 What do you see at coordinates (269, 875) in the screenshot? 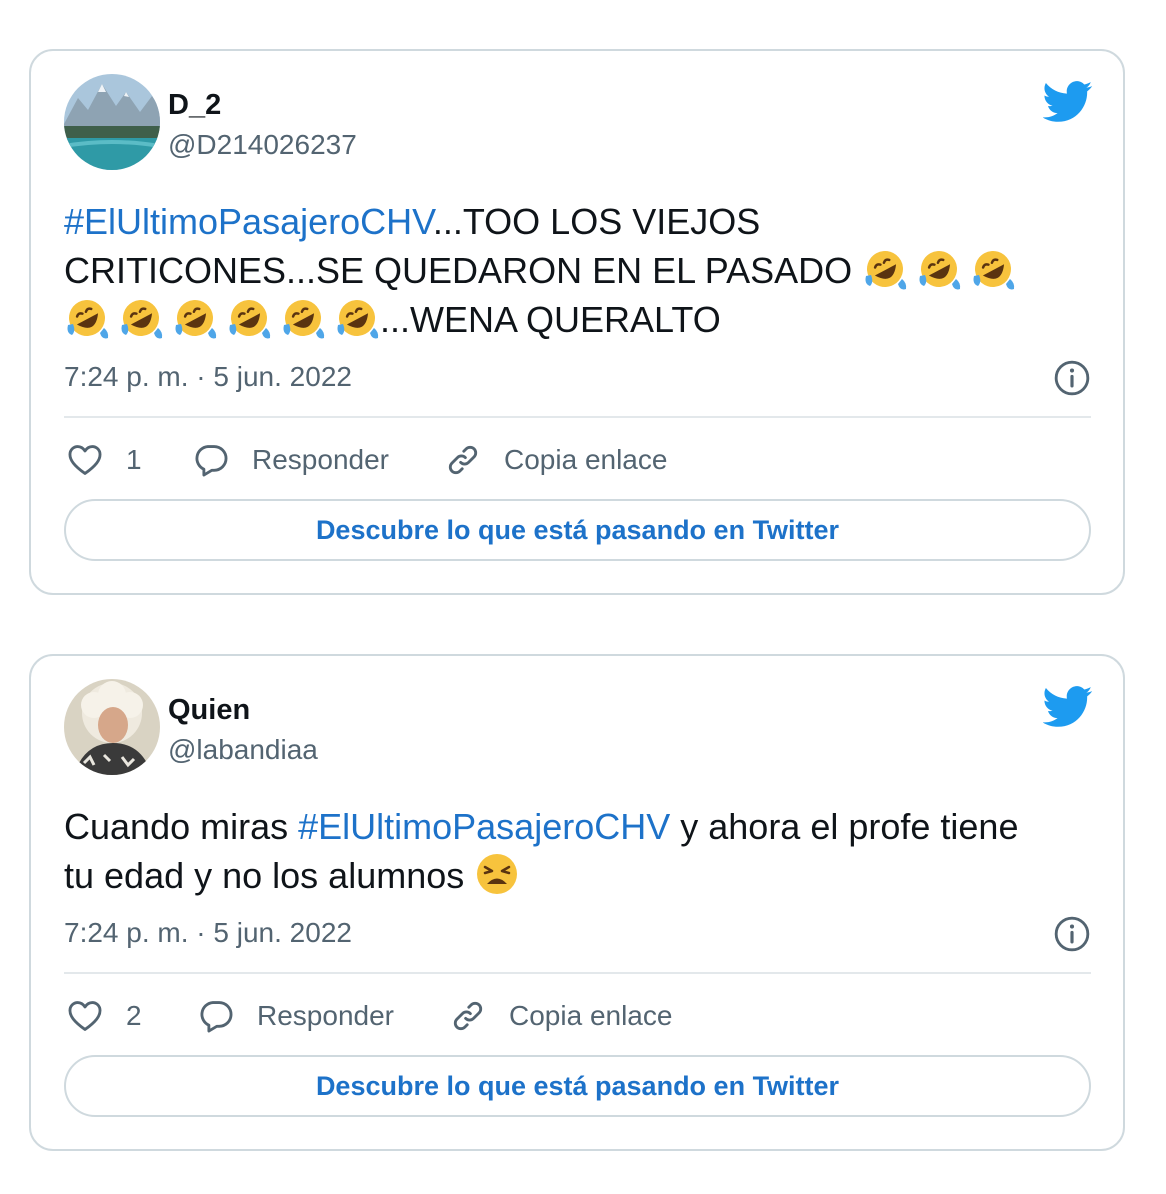
I see `tweet-text-part: tu edad y no los alumnos` at bounding box center [269, 875].